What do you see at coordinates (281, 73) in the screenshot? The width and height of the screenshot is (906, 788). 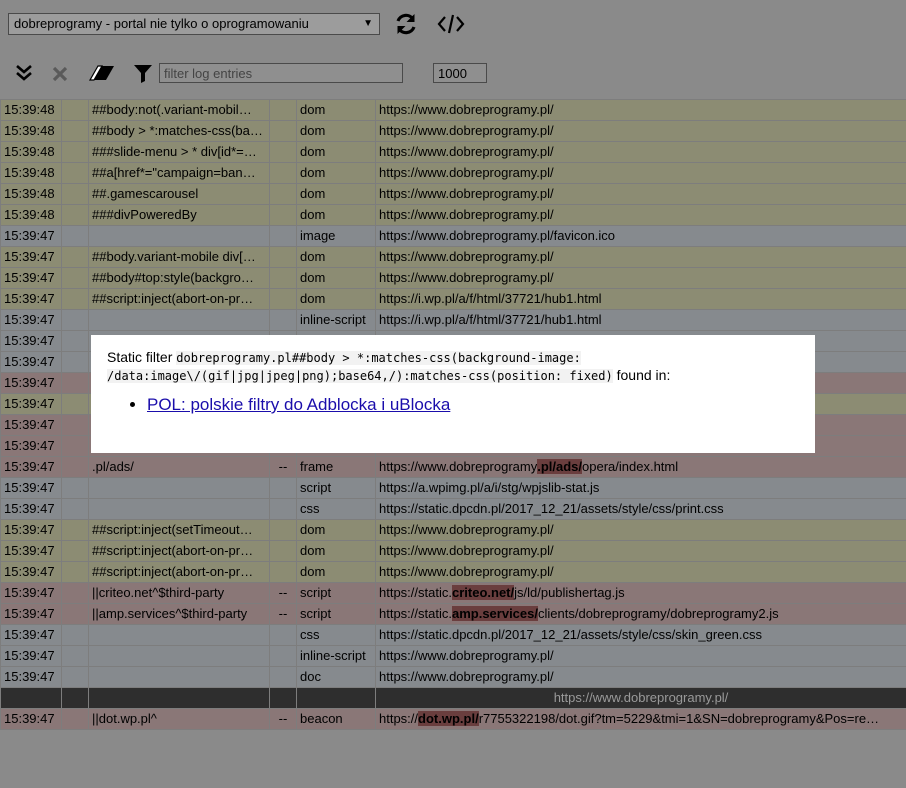 I see `filter-log-input` at bounding box center [281, 73].